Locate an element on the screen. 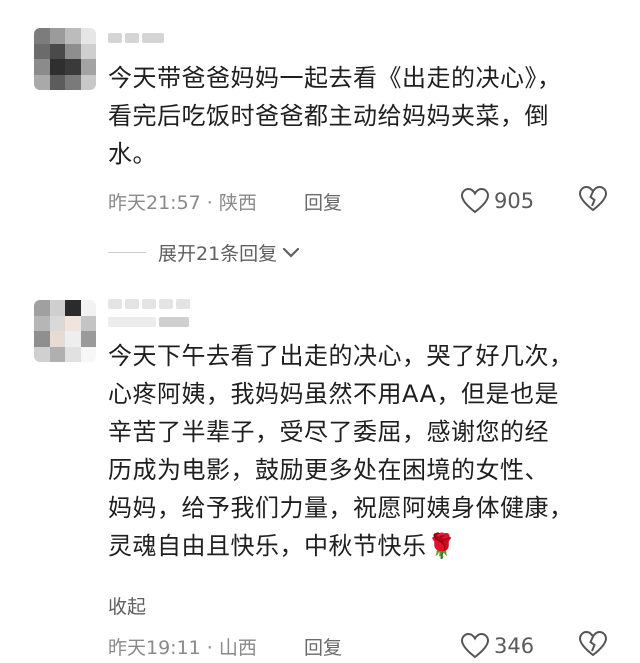  comment-meta: 昨天19:11 · 山西 回复 346 is located at coordinates (358, 646).